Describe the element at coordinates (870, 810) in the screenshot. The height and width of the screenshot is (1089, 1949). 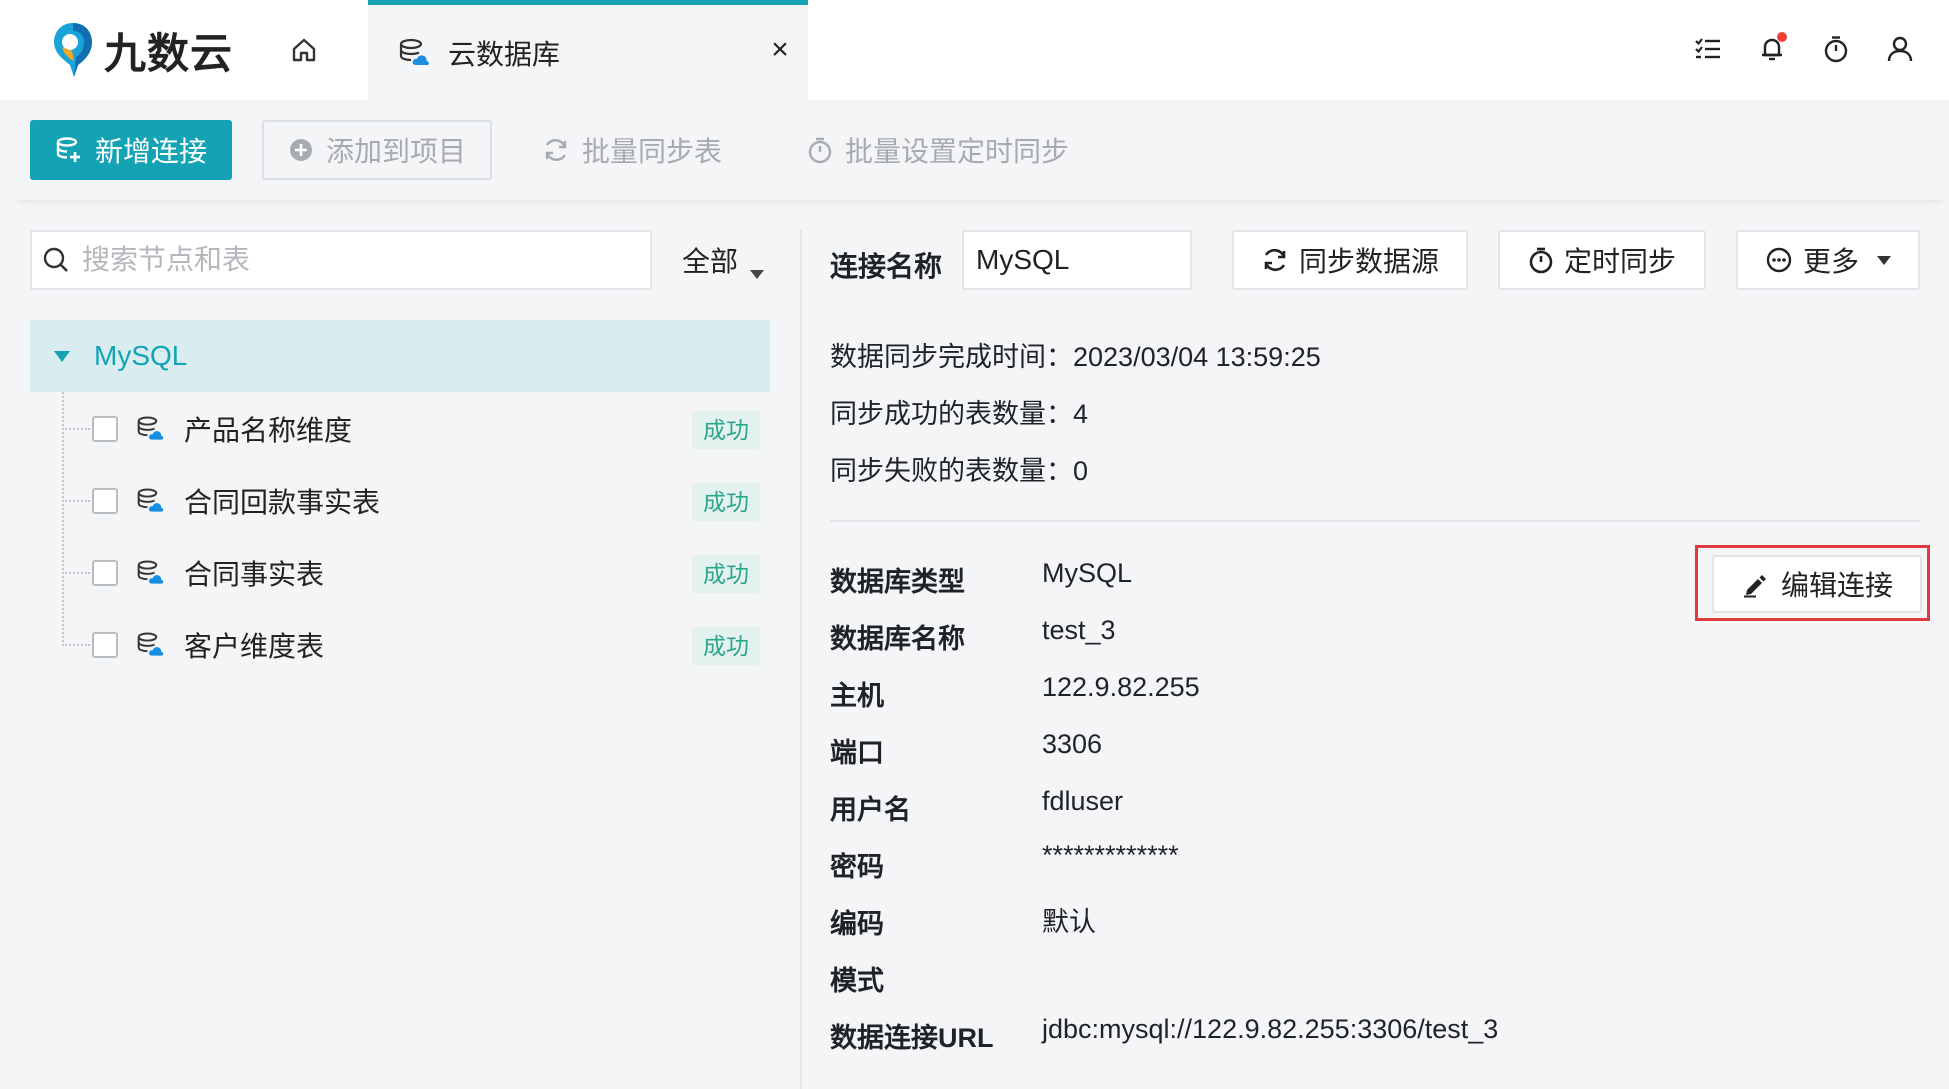
I see `prop-label-username: 用户名` at that location.